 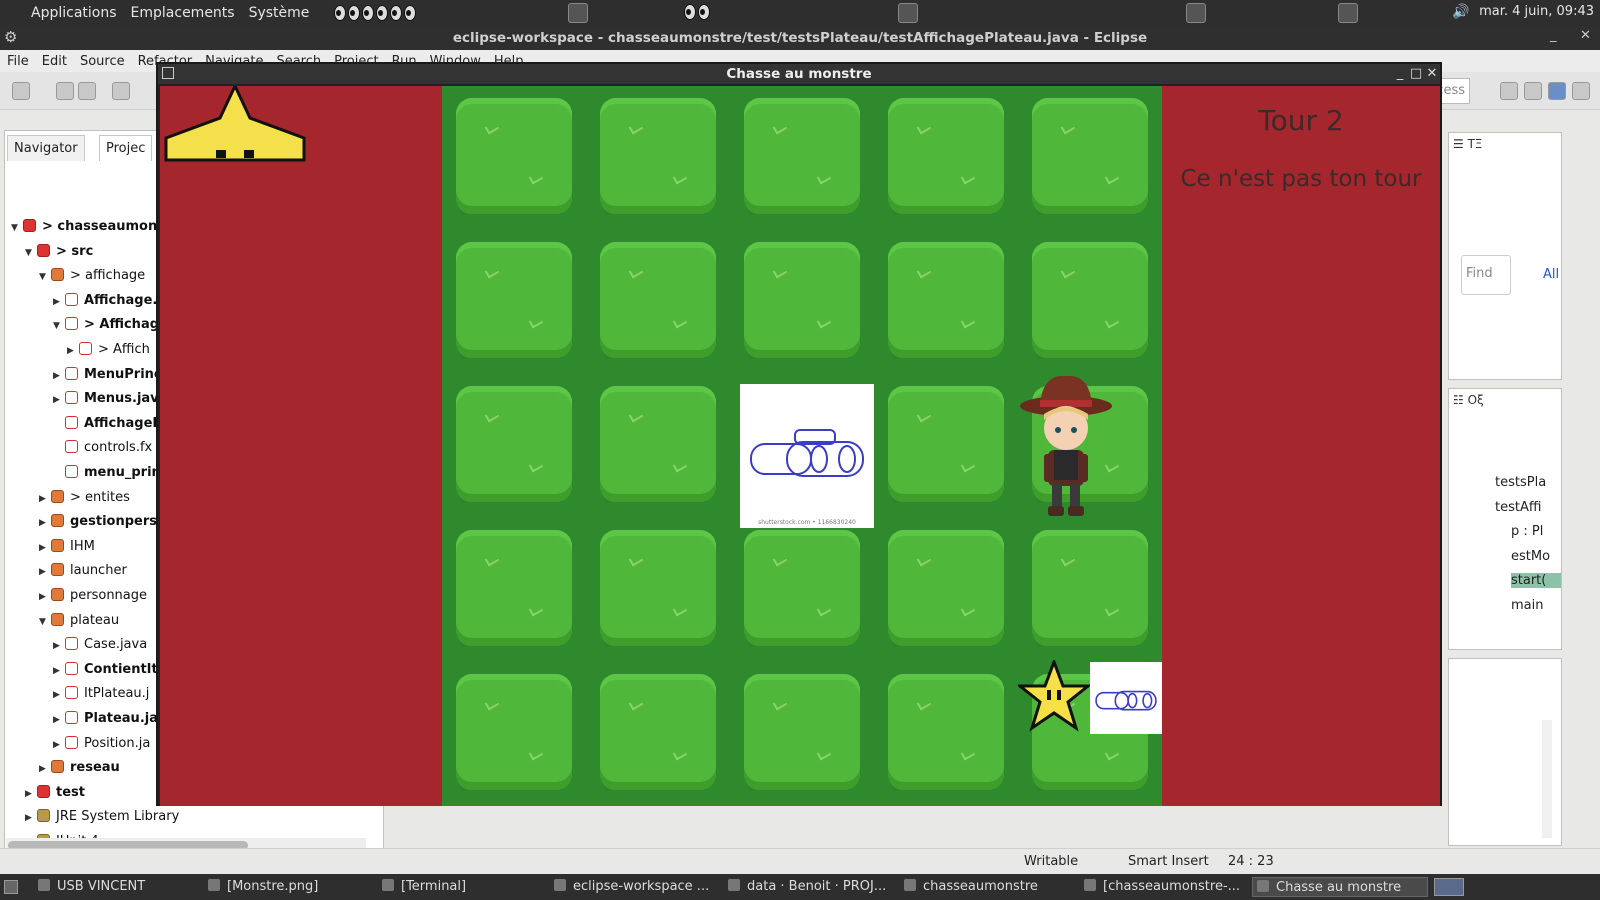 I want to click on xeyes-icon, so click(x=375, y=13).